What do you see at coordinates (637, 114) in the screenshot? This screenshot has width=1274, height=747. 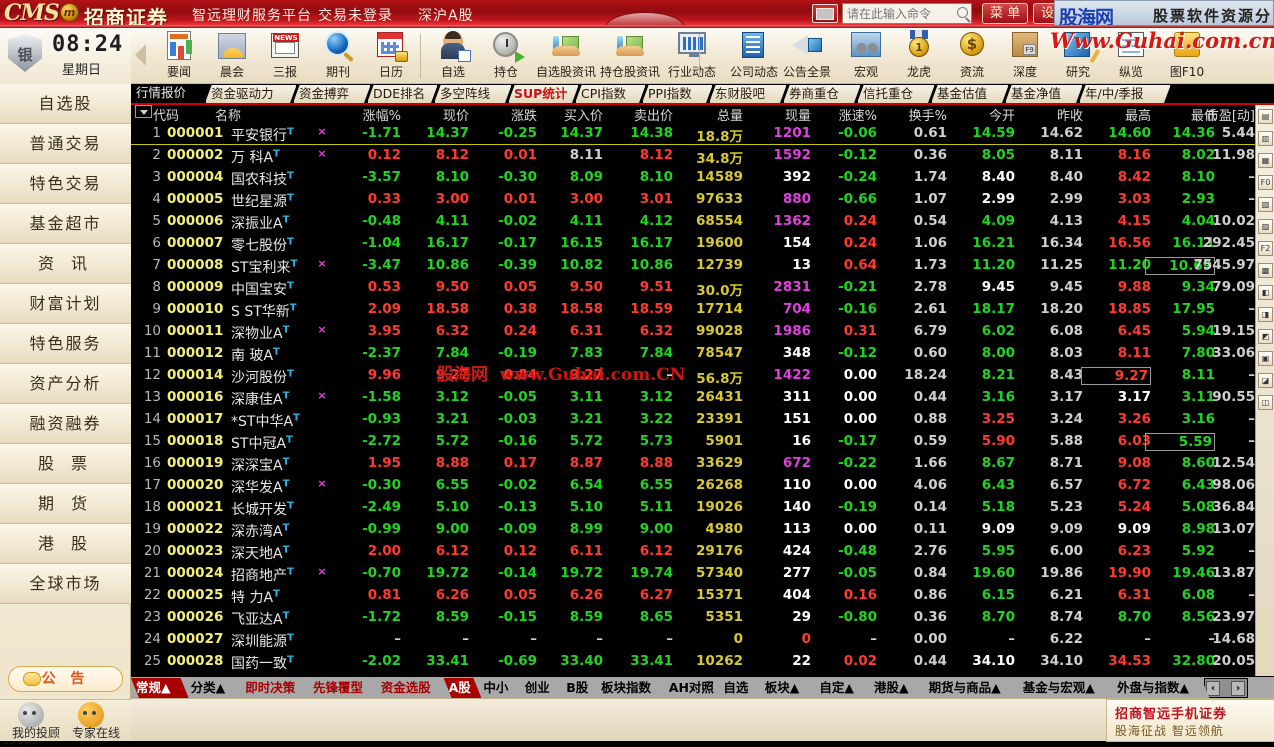 I see `column-header-6: 卖出价` at bounding box center [637, 114].